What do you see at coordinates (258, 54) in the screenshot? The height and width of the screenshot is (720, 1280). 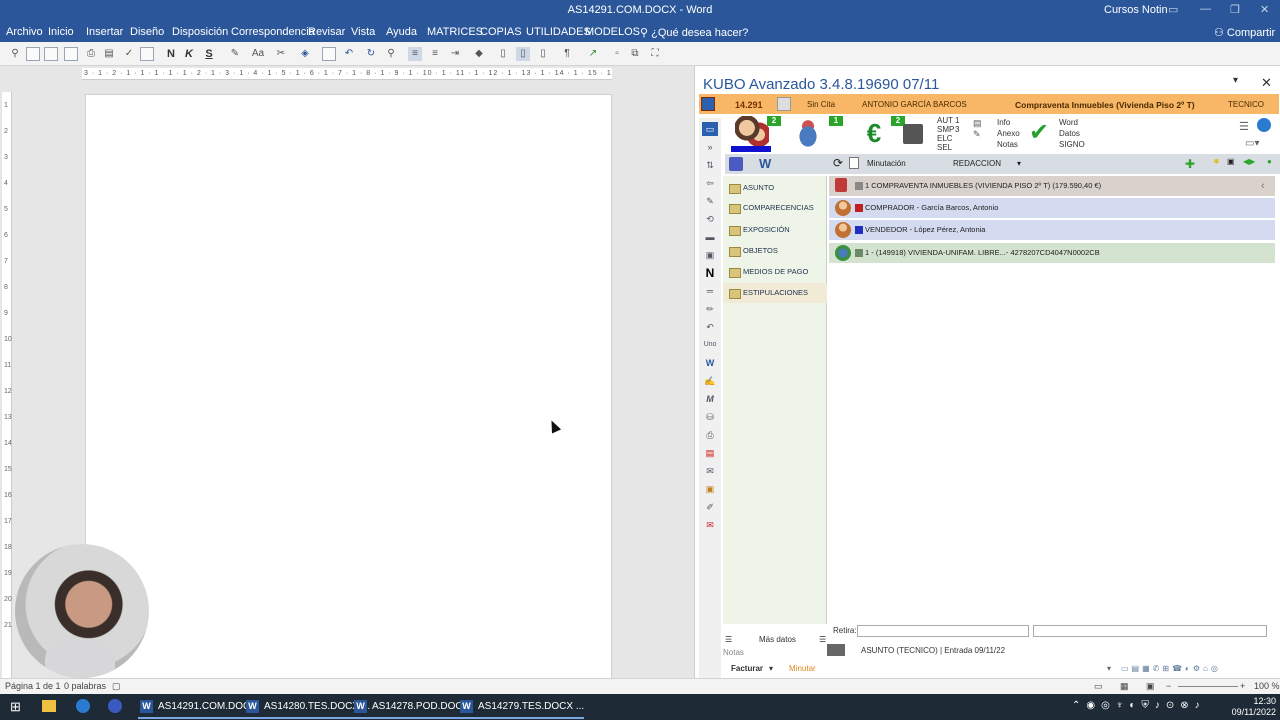 I see `font-size-button: Aa` at bounding box center [258, 54].